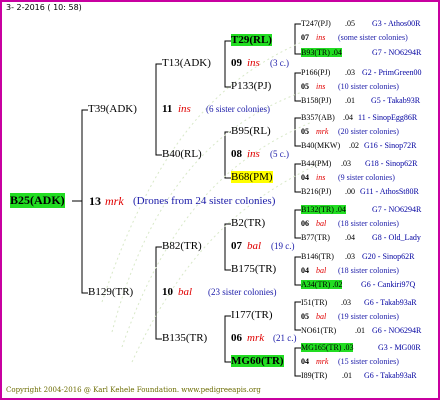 The image size is (440, 400). Describe the element at coordinates (399, 347) in the screenshot. I see `gen4-source: G3 - MG00R` at that location.